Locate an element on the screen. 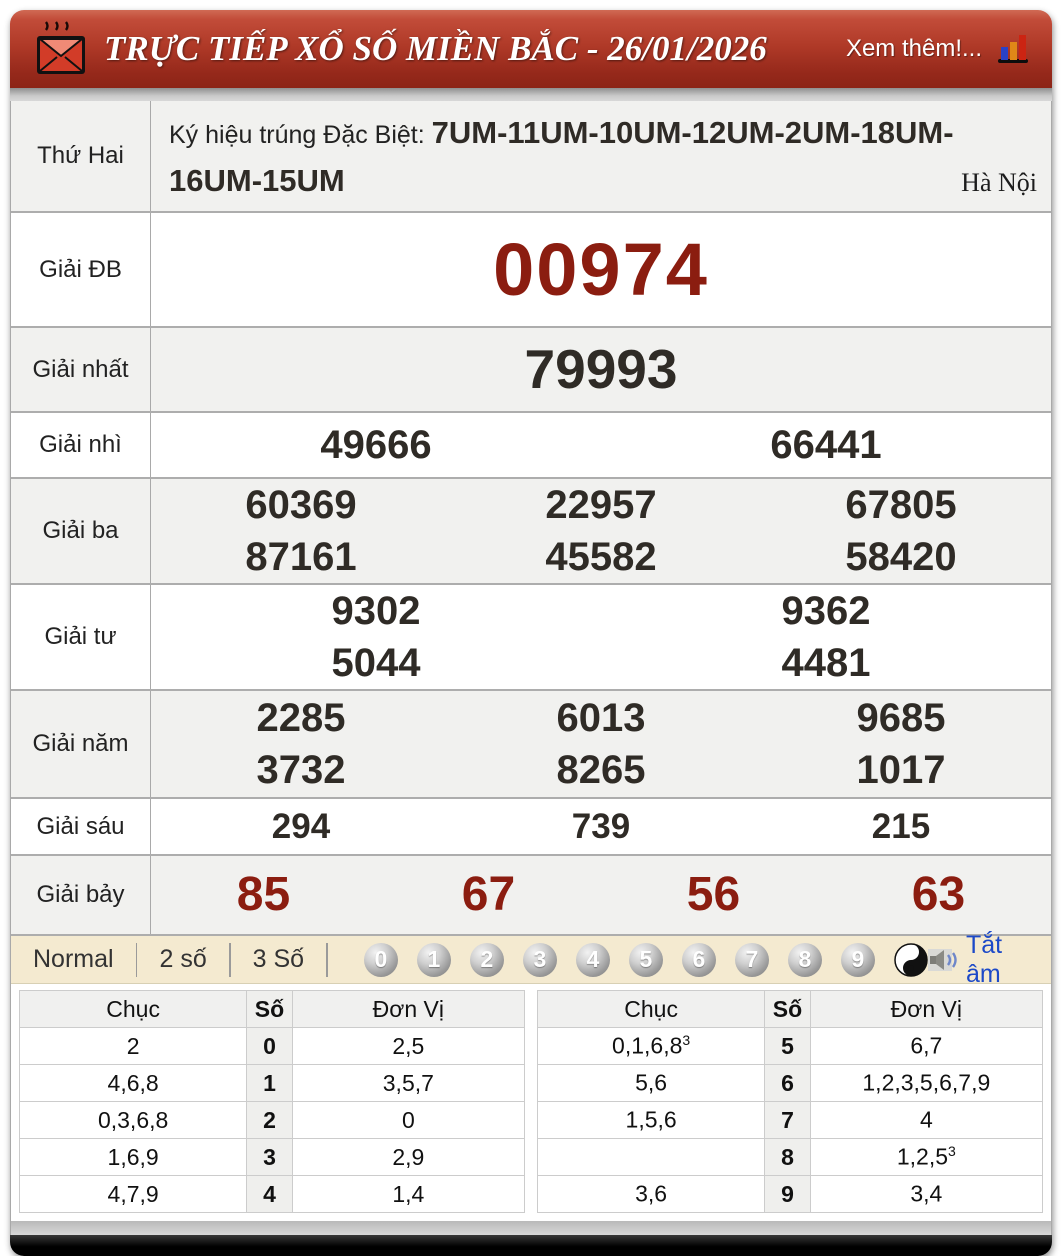 The height and width of the screenshot is (1256, 1062). cell-chuc: 1,5,6 is located at coordinates (651, 1120).